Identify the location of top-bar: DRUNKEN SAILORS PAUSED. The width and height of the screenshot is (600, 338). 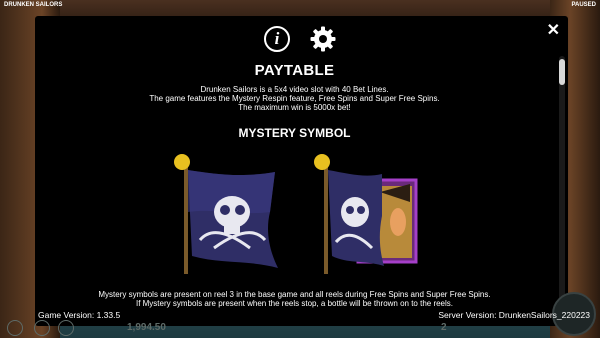
(300, 5).